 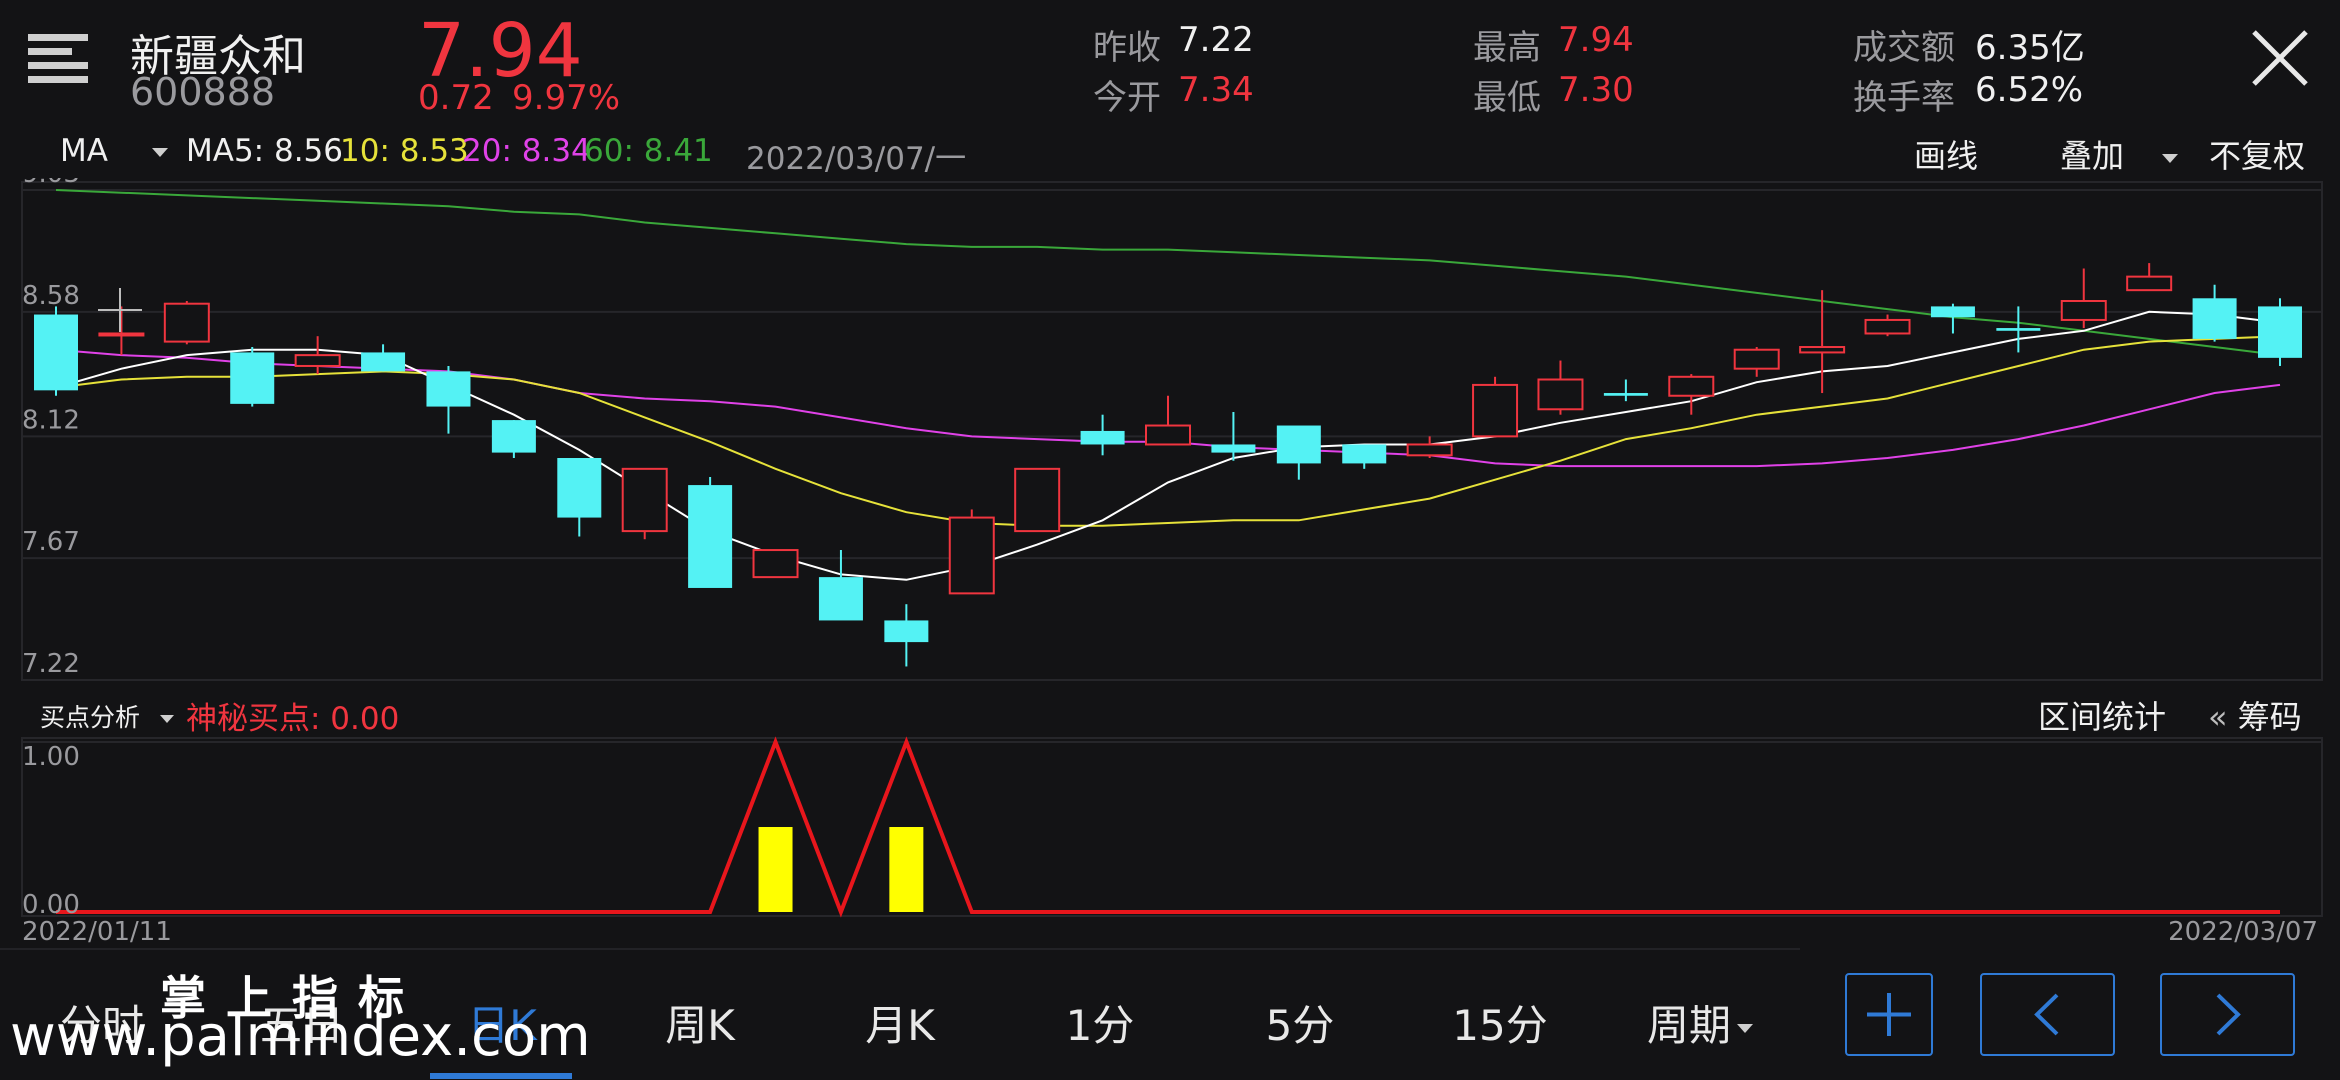 I want to click on amount-value: 6.35亿, so click(x=2030, y=48).